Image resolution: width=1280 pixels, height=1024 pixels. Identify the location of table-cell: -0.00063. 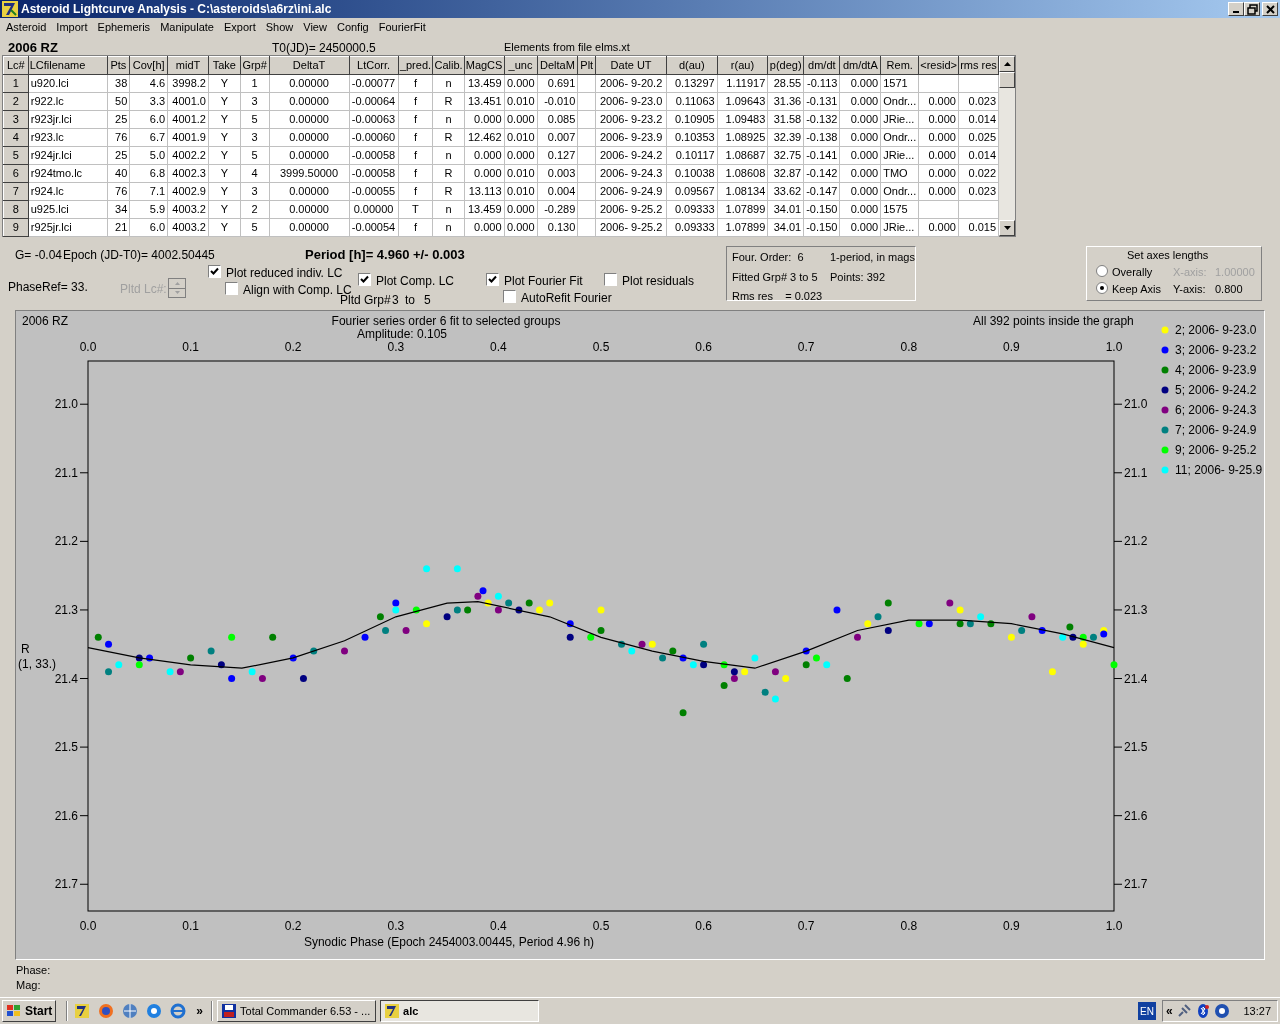
(373, 119).